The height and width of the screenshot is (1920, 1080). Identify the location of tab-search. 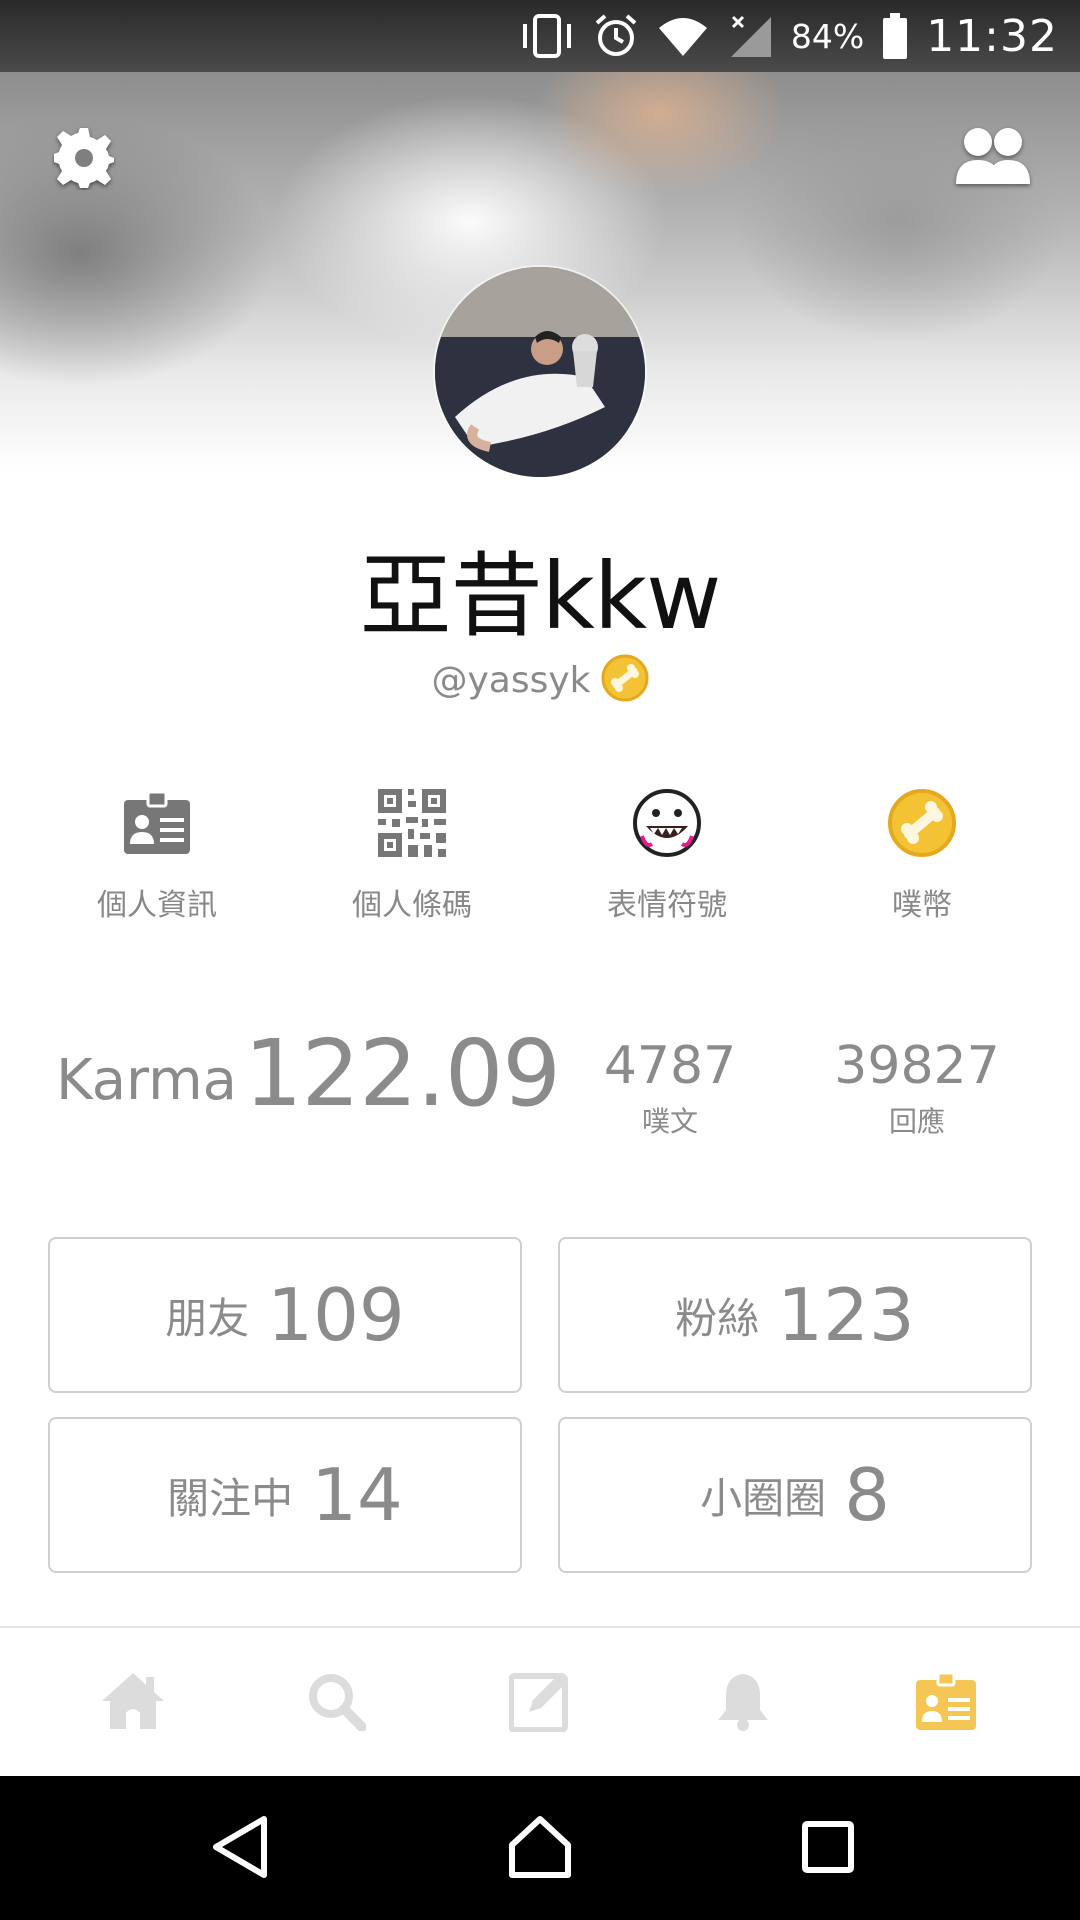
(336, 1703).